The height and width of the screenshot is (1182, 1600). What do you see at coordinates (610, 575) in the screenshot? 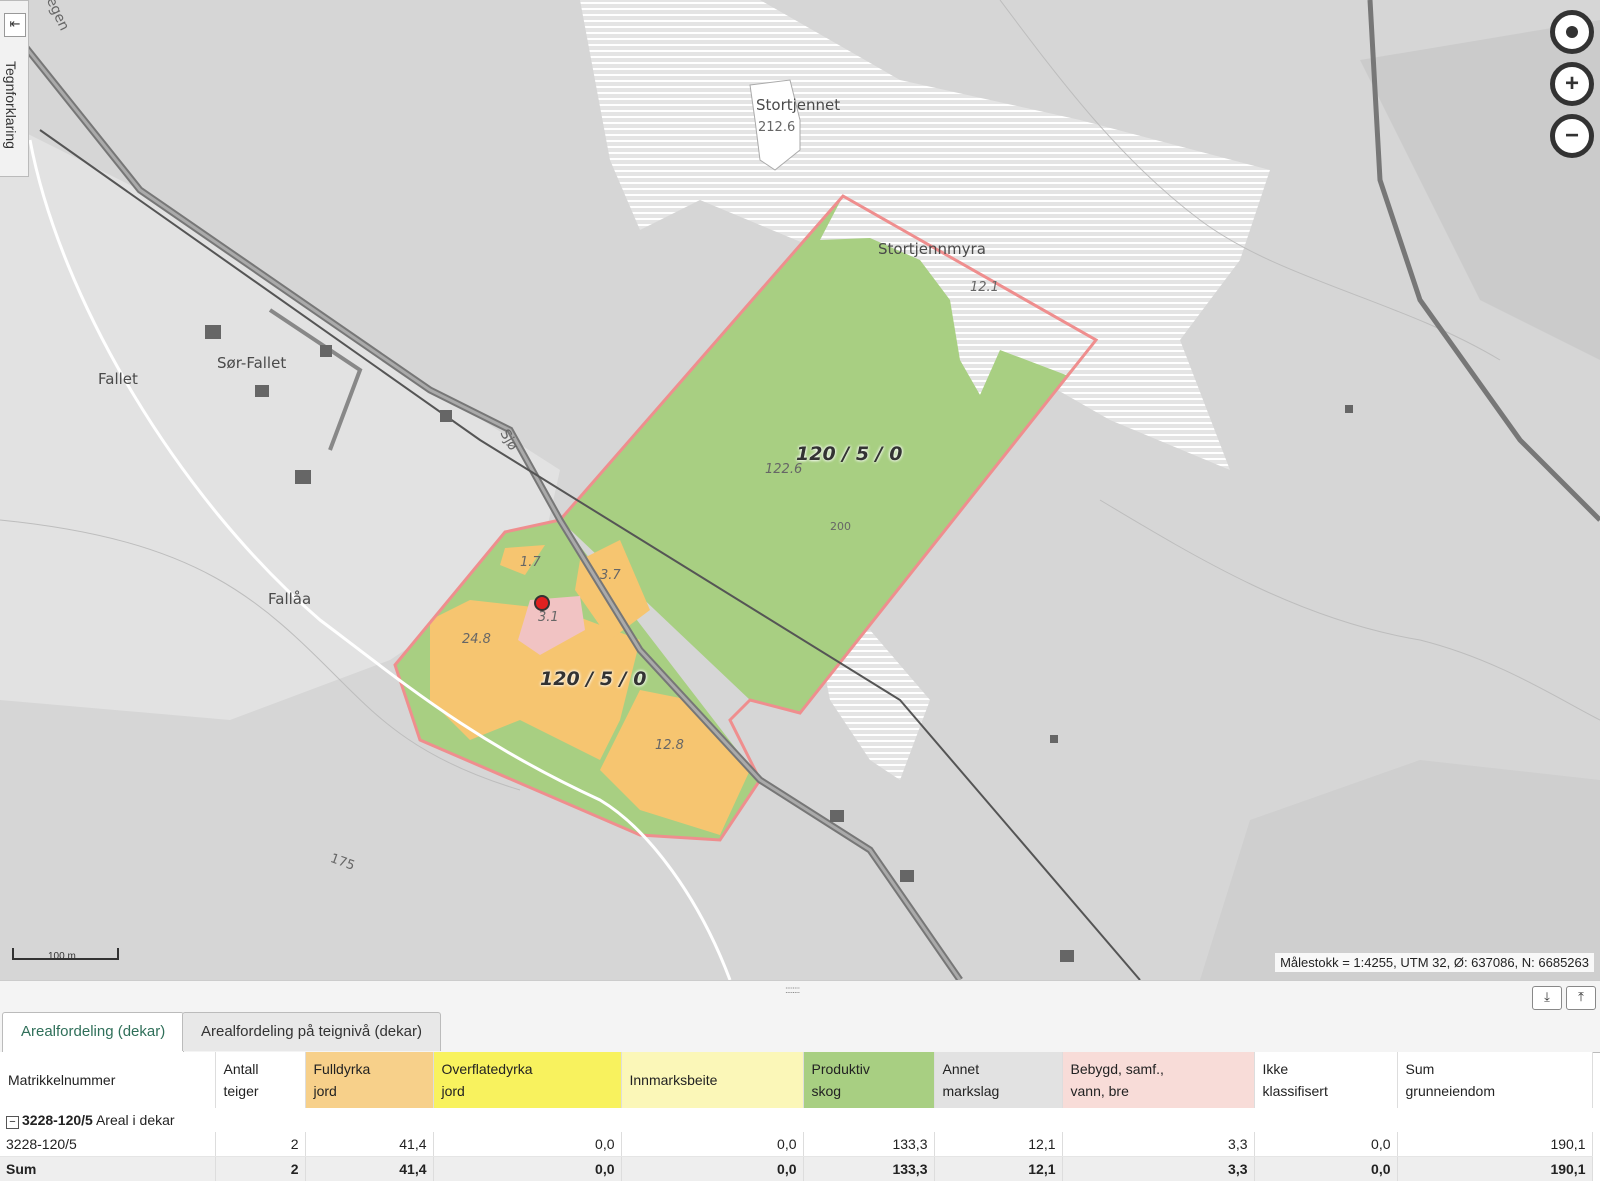
I see `area-label: 3.7` at bounding box center [610, 575].